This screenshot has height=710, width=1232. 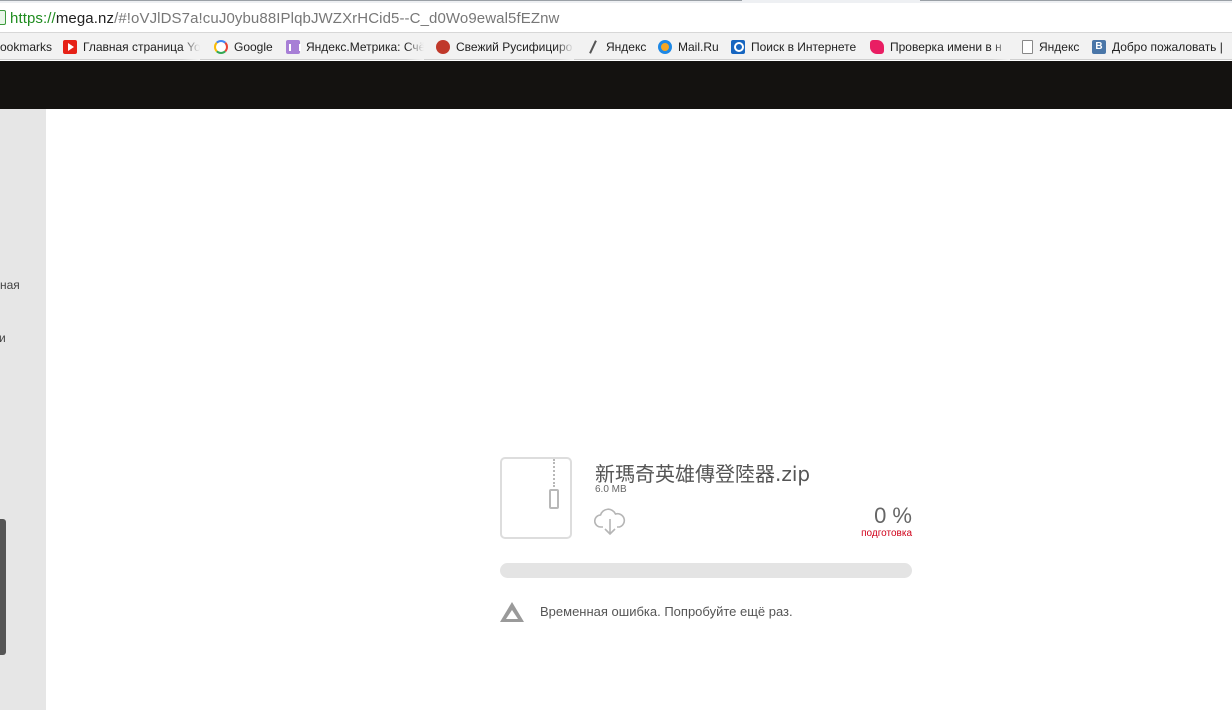 I want to click on bookmark-youtube: Главная страница Yo, so click(x=131, y=46).